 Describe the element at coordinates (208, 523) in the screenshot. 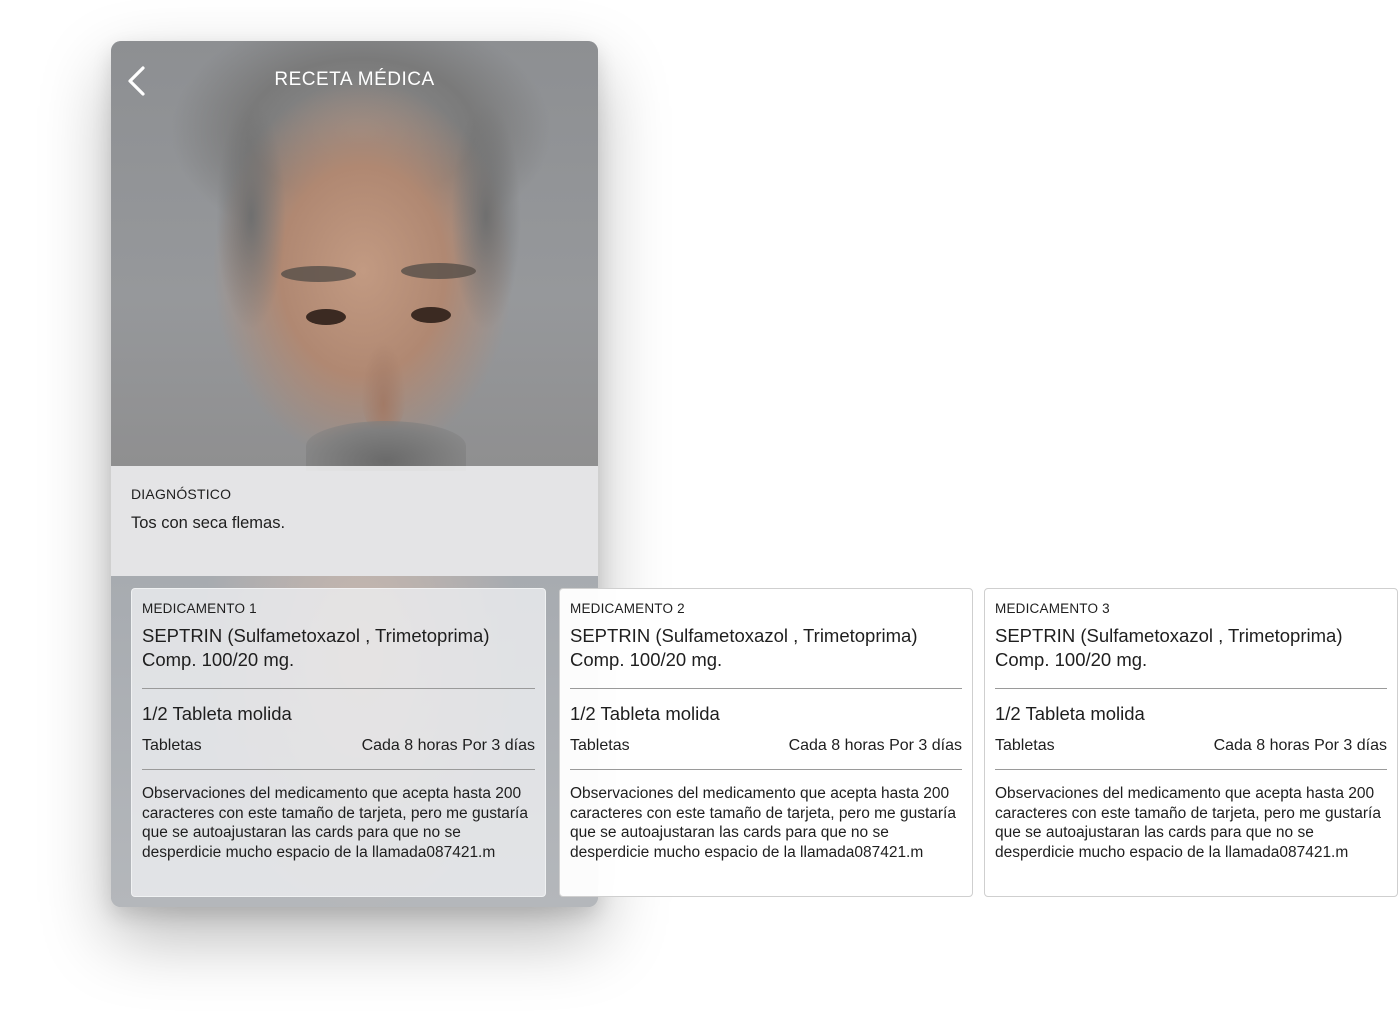

I see `diagnosis-text: Tos con seca flemas.` at that location.